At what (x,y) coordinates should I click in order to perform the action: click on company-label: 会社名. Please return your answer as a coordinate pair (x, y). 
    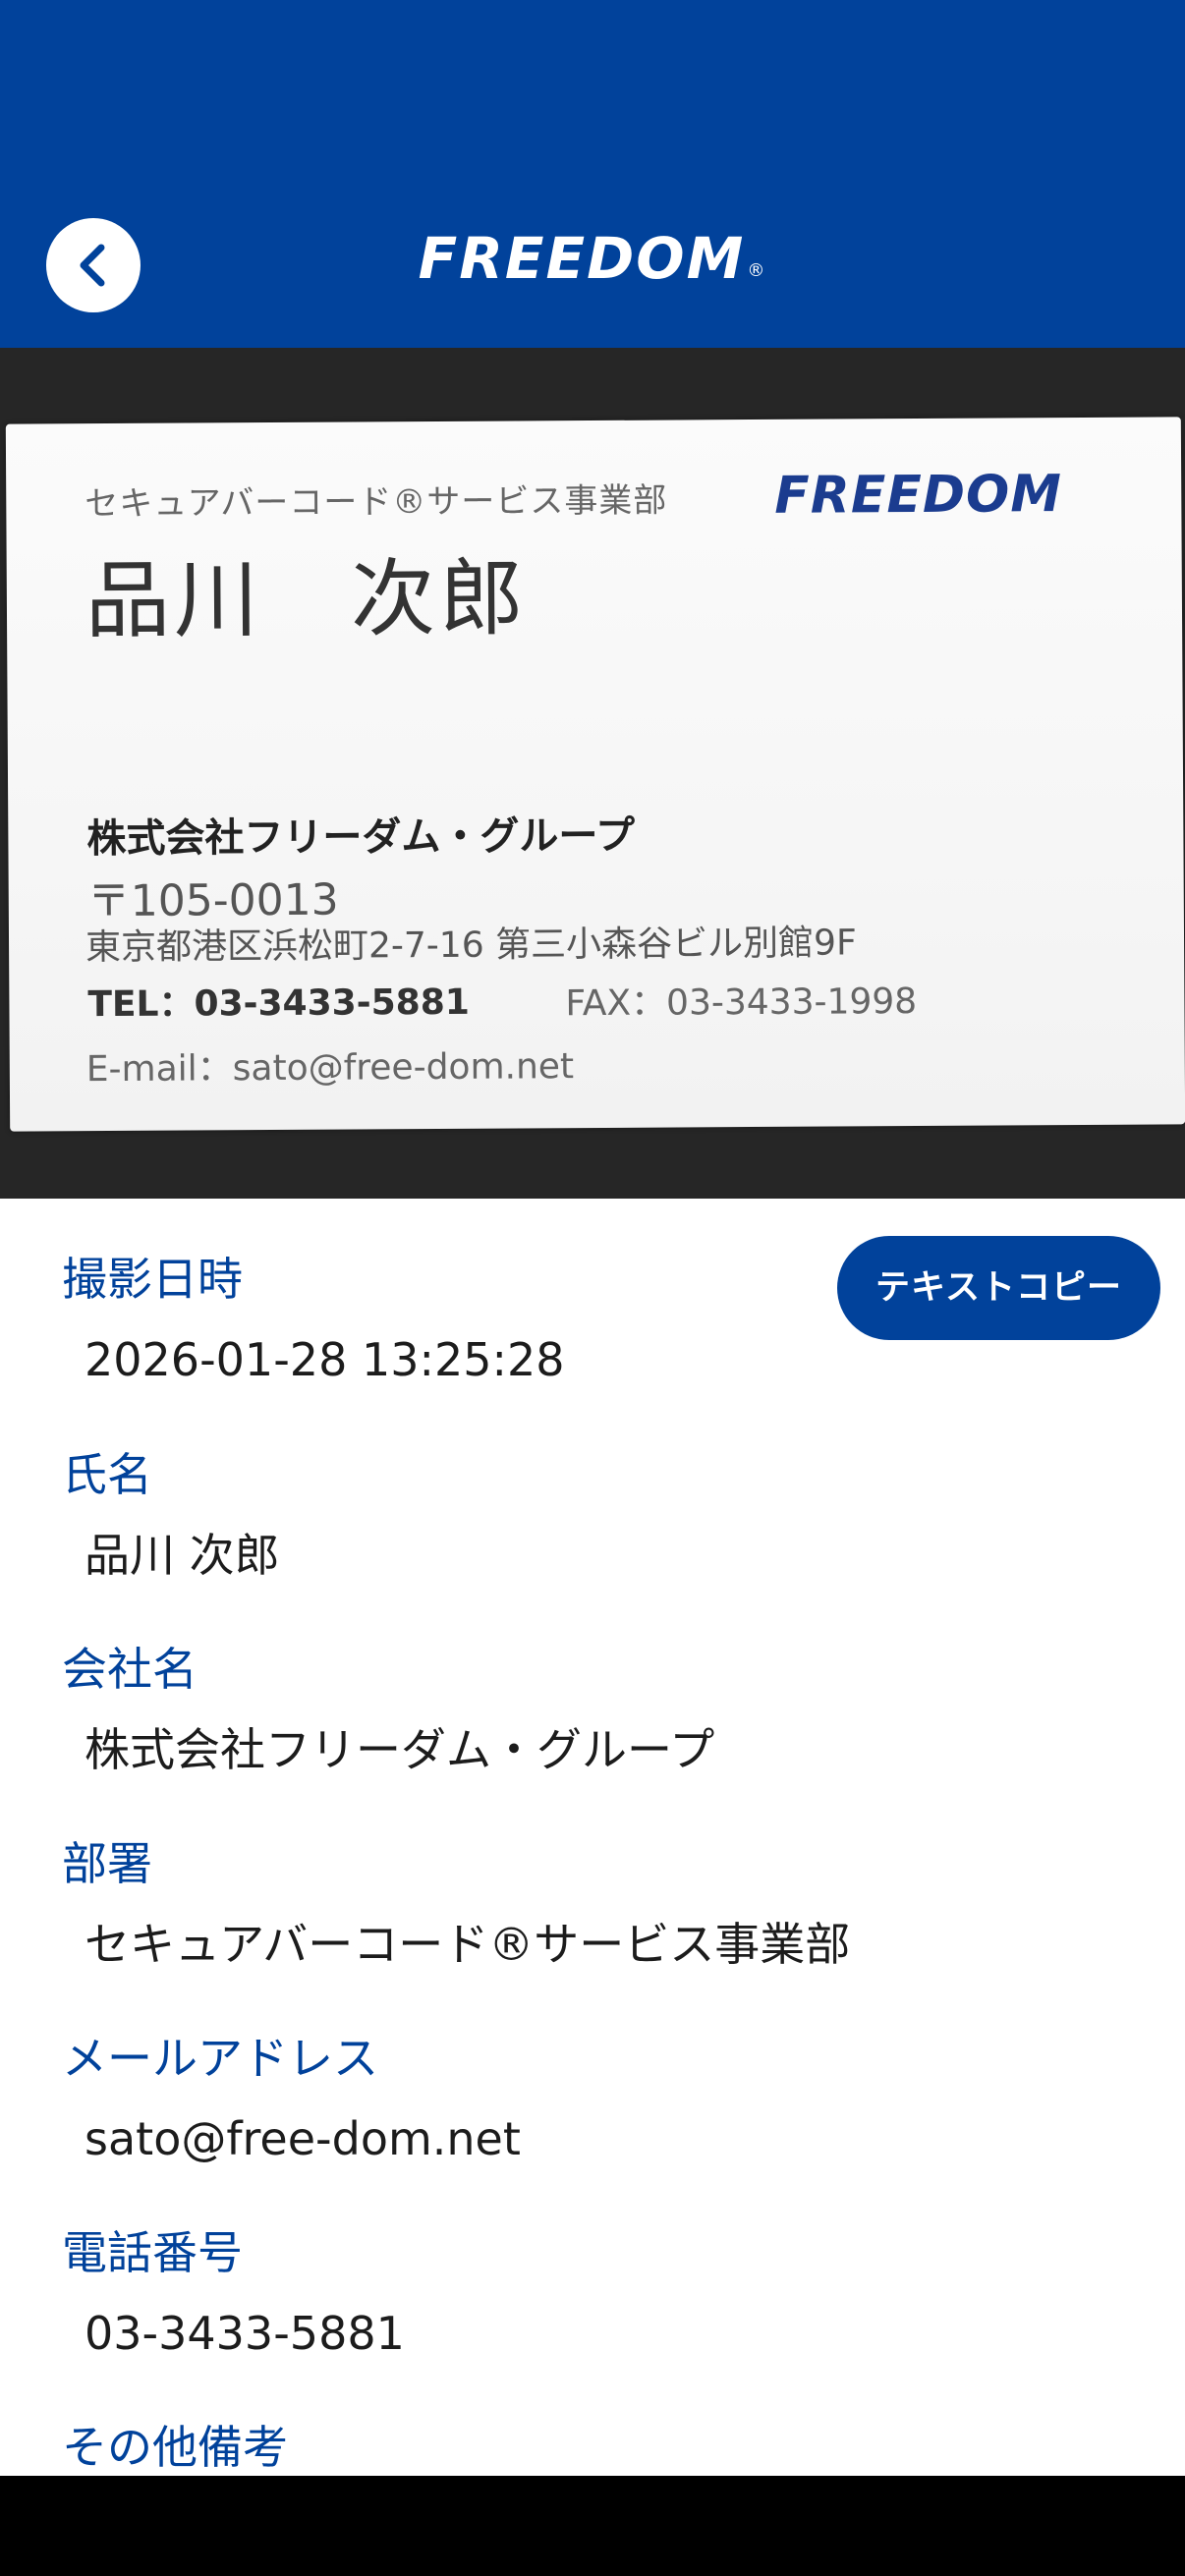
    Looking at the image, I should click on (130, 1669).